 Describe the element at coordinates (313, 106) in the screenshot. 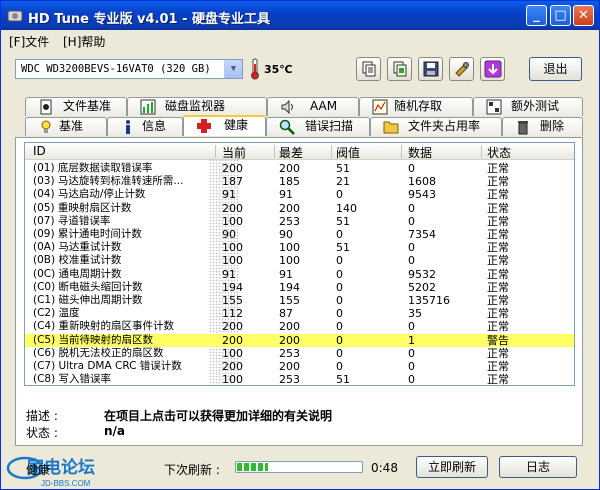

I see `tab-aam: AAM` at that location.